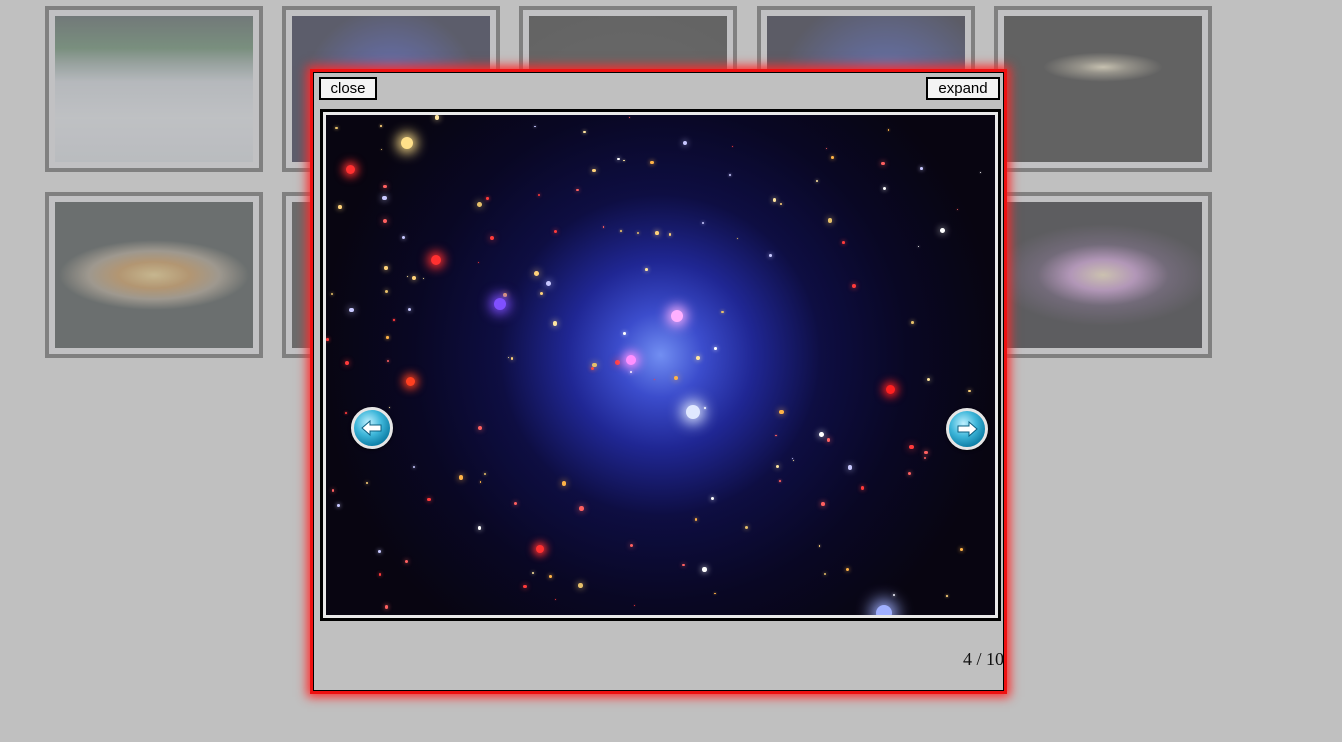  Describe the element at coordinates (963, 88) in the screenshot. I see `expand-button: expand` at that location.